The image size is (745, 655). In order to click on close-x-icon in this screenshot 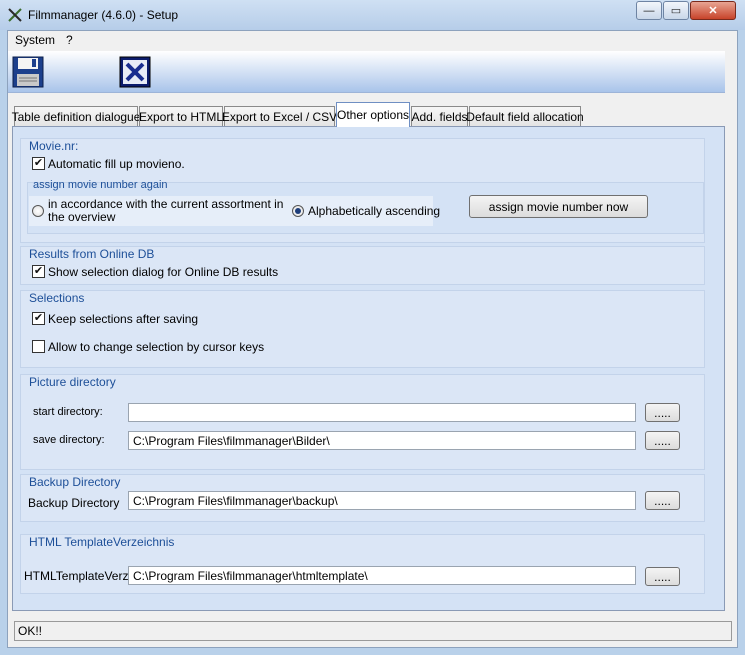, I will do `click(135, 72)`.